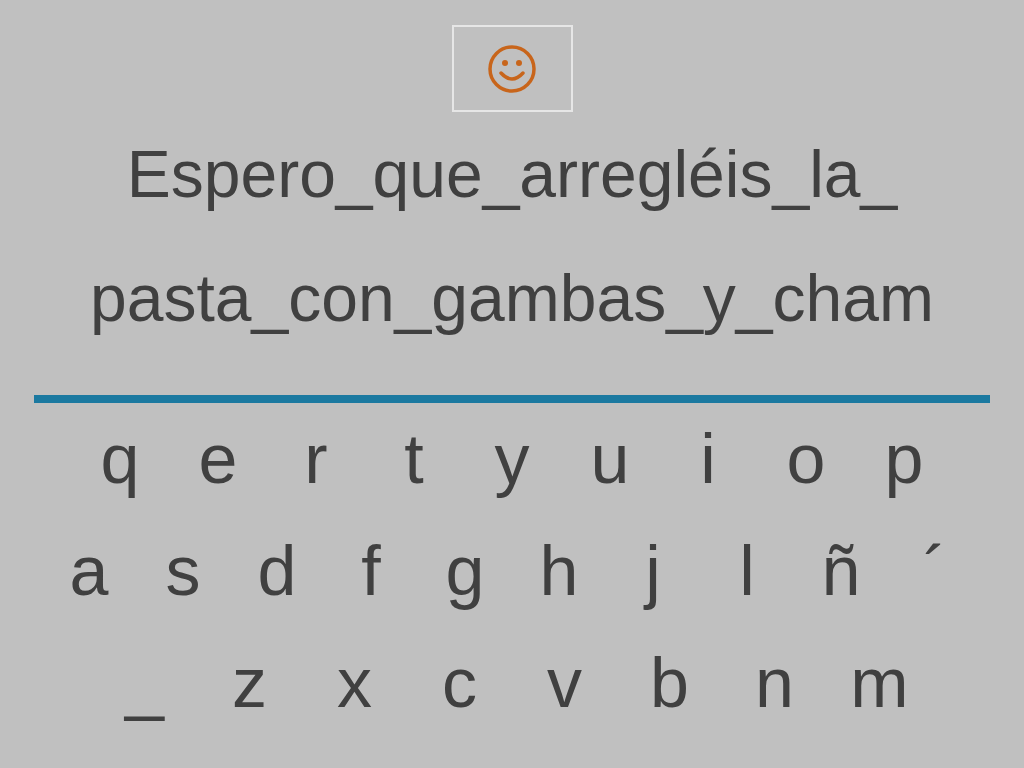 This screenshot has width=1024, height=768. What do you see at coordinates (708, 459) in the screenshot?
I see `letter-key: i` at bounding box center [708, 459].